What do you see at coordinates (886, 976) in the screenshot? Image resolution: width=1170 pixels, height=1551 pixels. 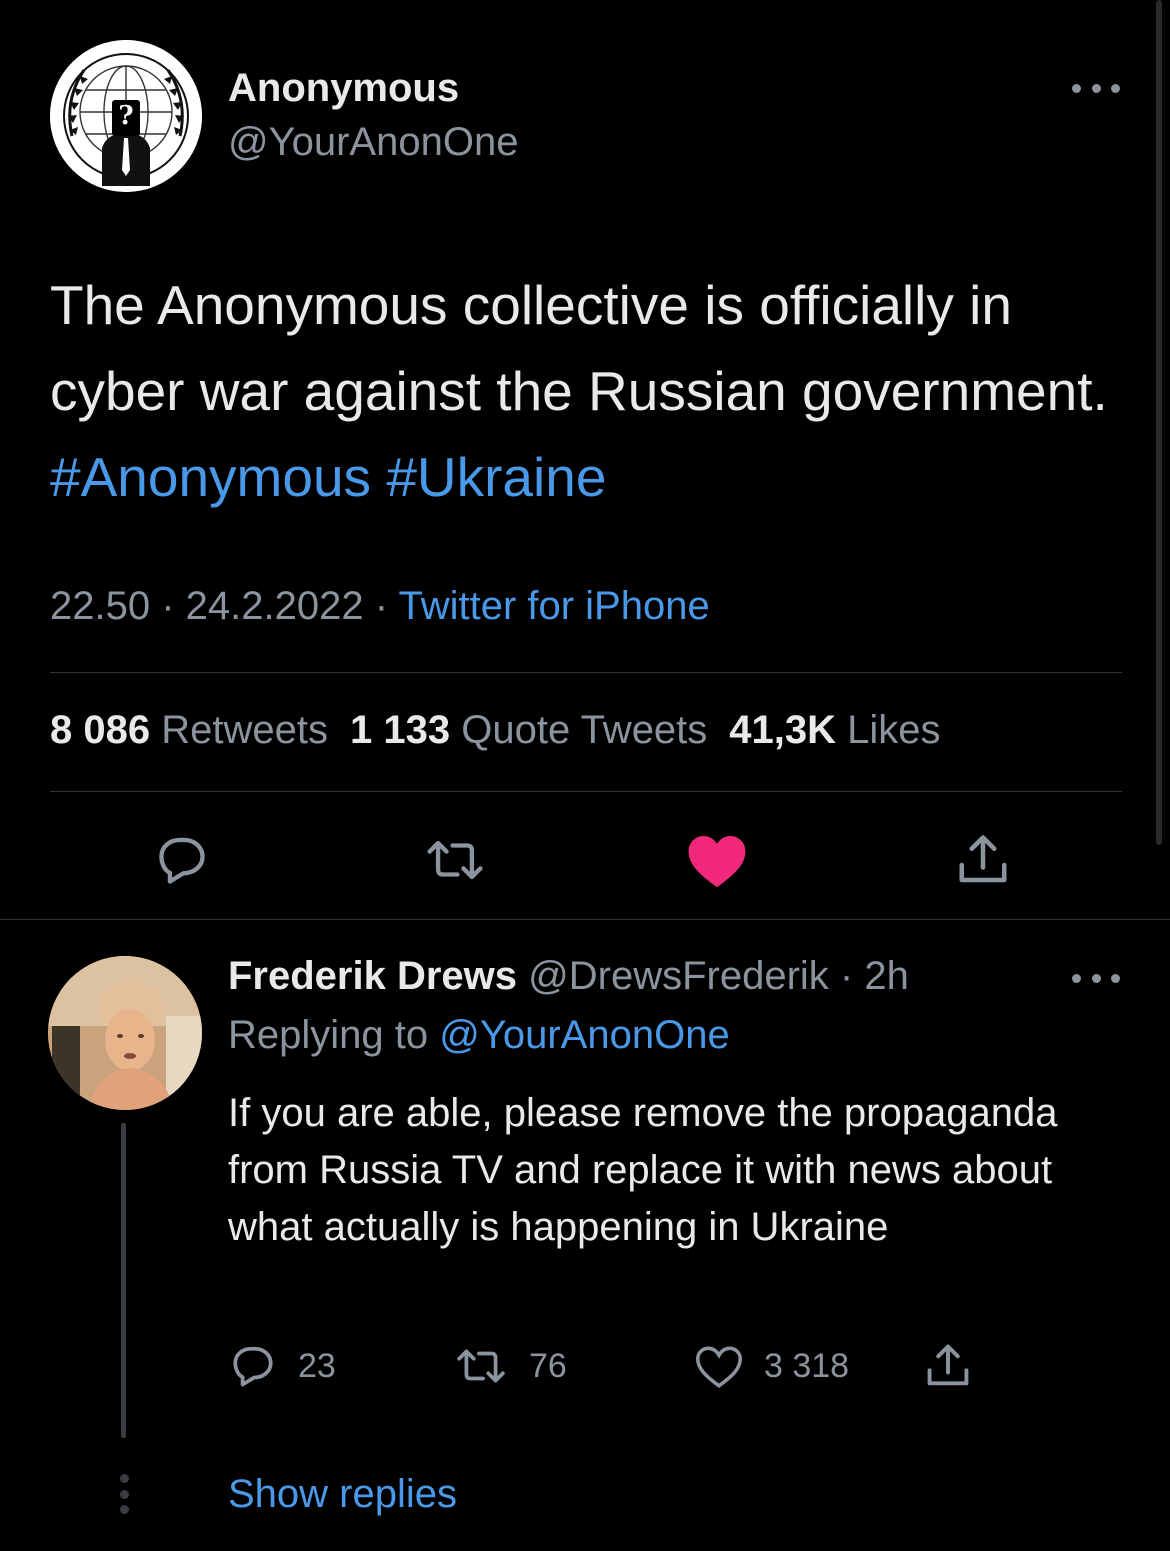 I see `reply-age: 2h` at bounding box center [886, 976].